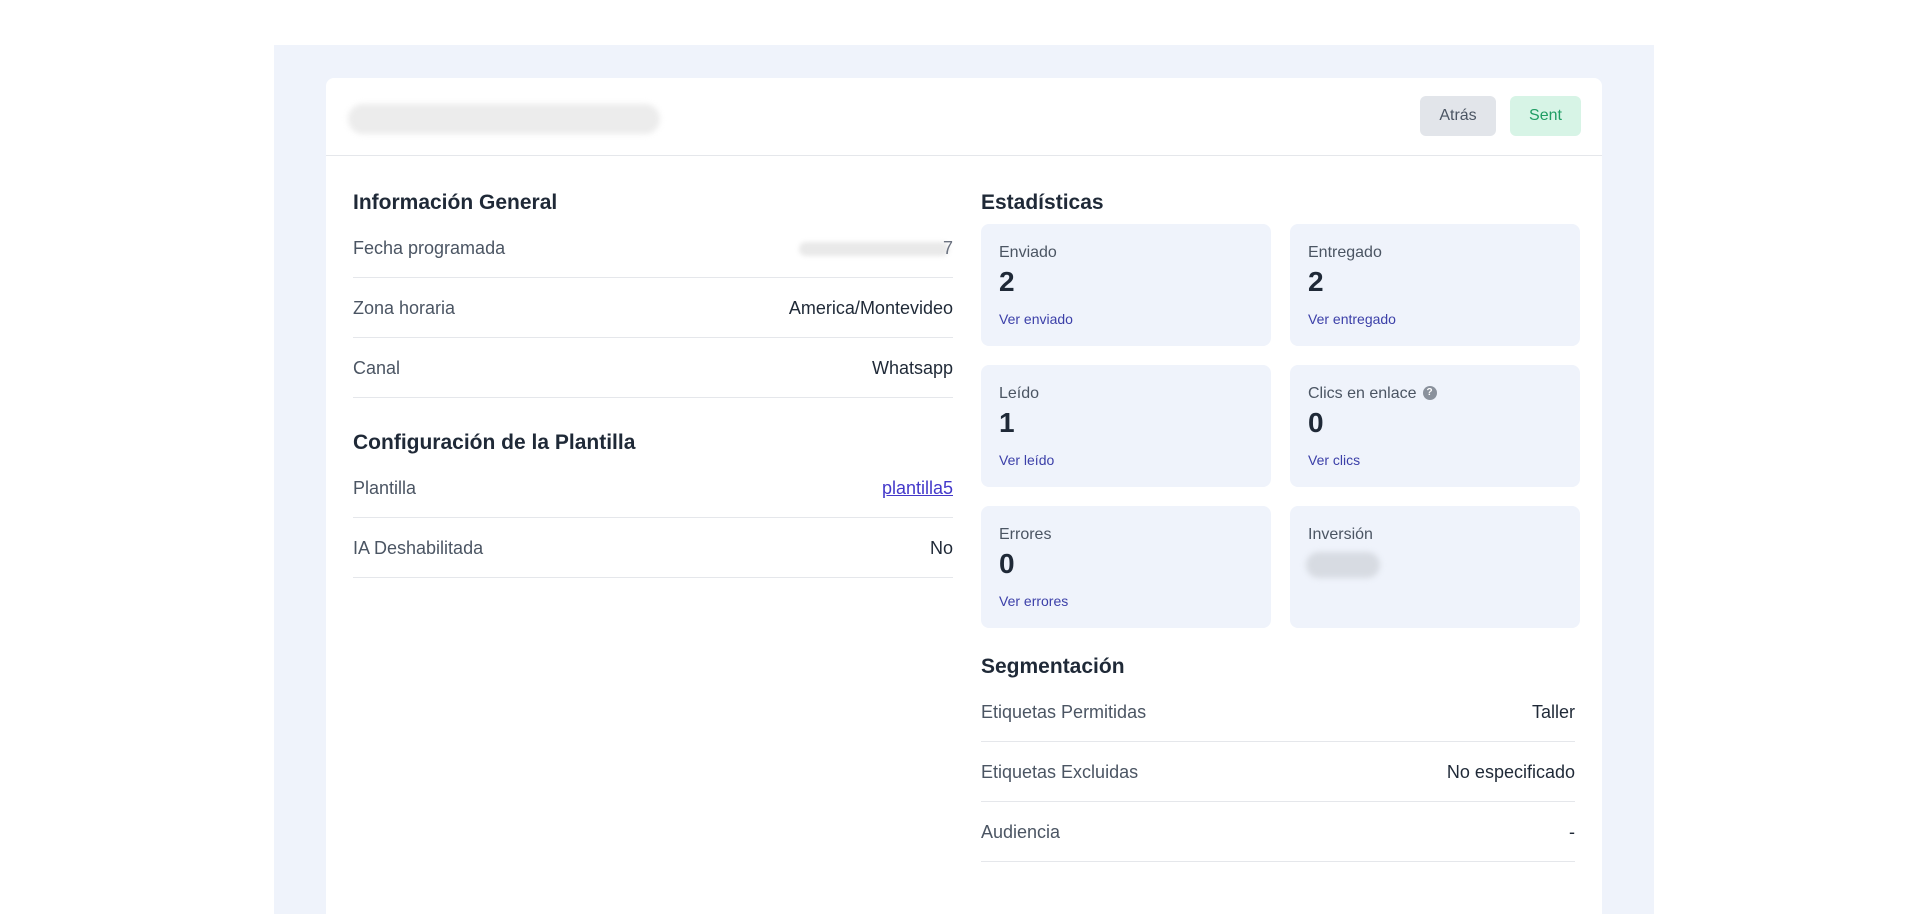 The width and height of the screenshot is (1918, 914). I want to click on redacted-campaign-title, so click(504, 119).